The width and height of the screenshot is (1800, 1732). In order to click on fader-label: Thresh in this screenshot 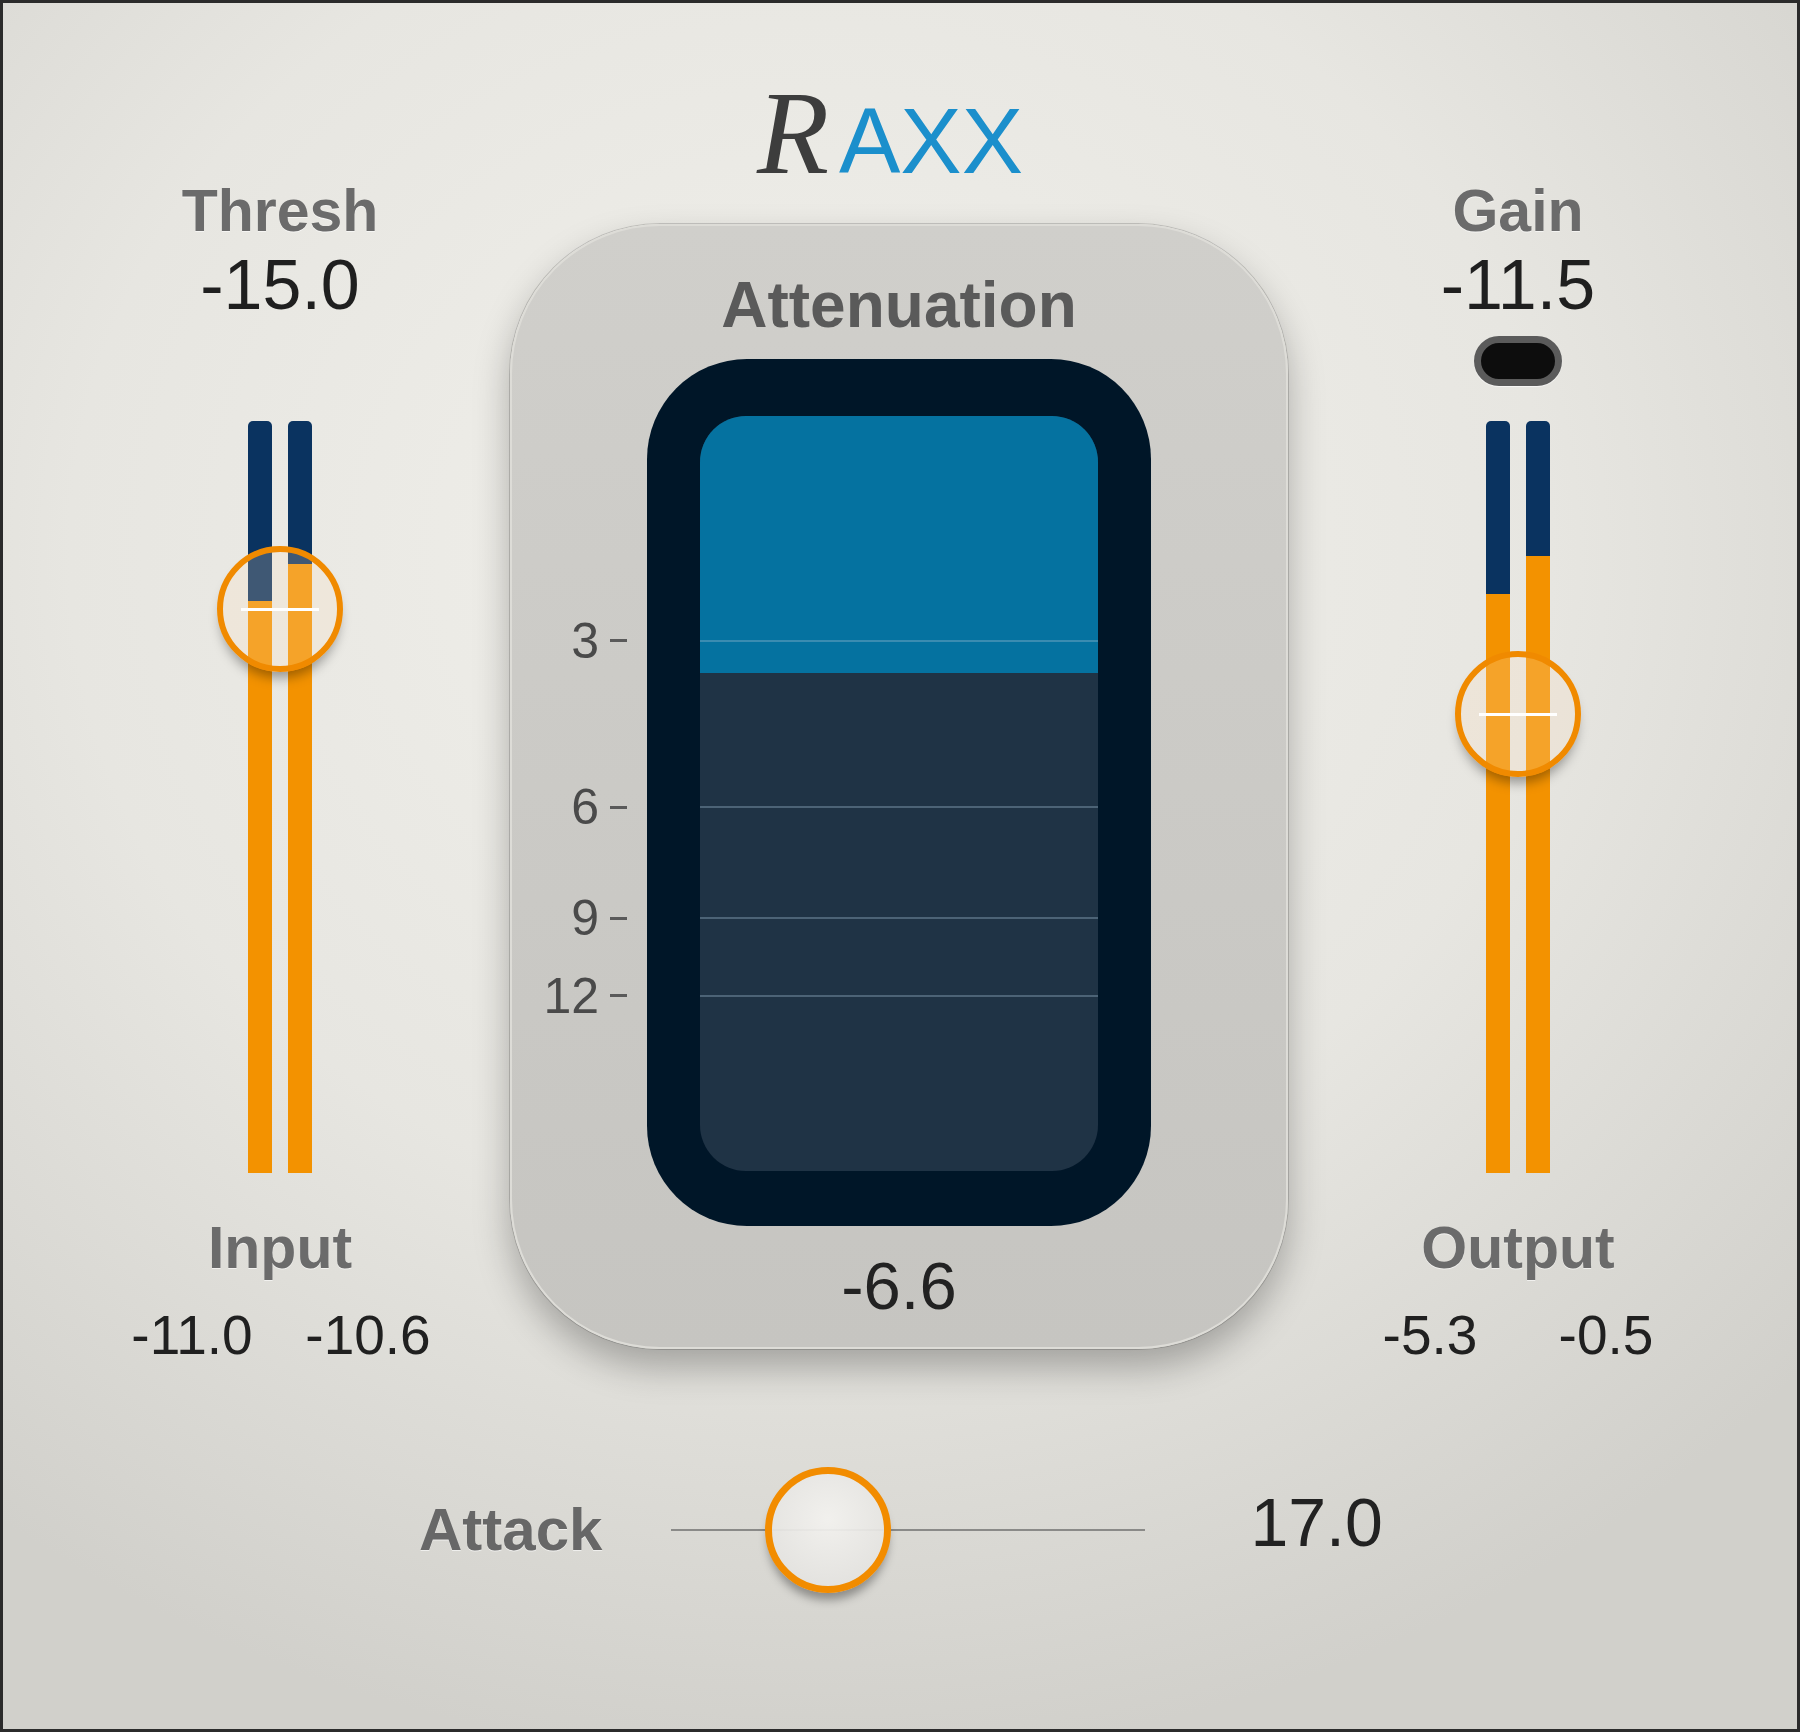, I will do `click(280, 211)`.